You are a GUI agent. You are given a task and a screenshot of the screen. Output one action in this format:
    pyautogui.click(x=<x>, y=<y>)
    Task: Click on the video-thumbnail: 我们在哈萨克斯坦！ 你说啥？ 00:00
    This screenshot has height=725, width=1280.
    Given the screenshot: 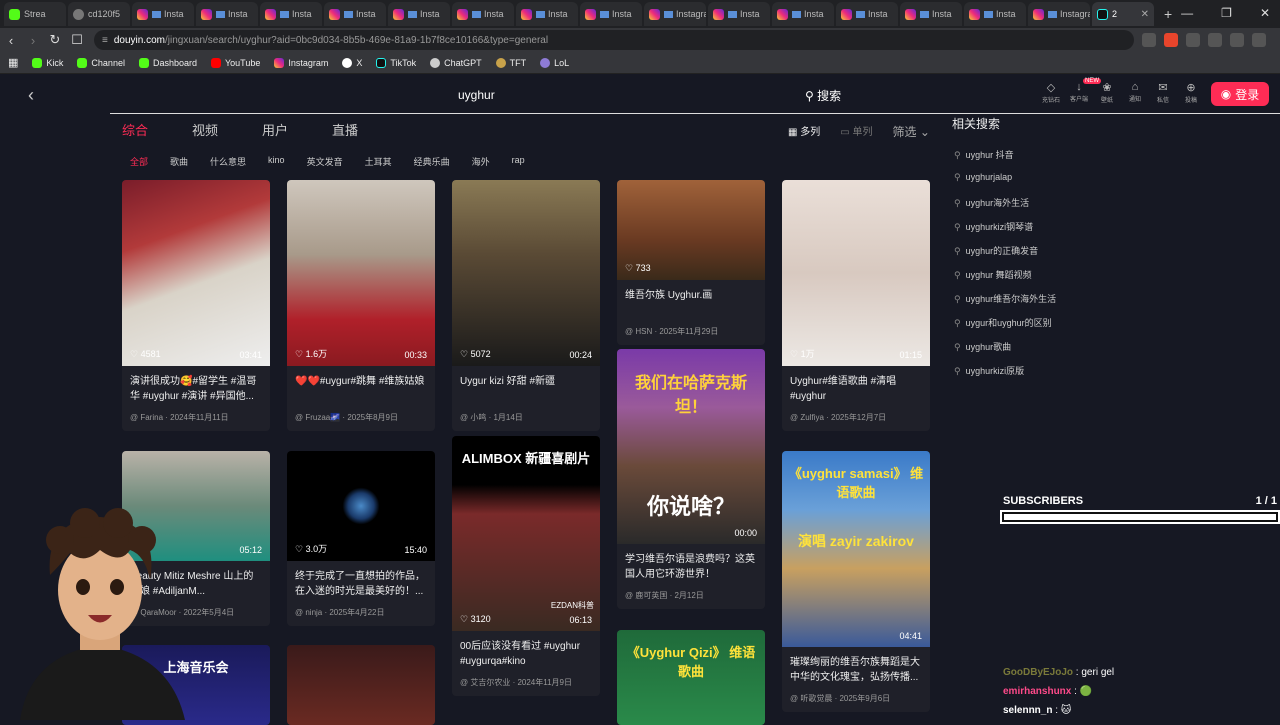 What is the action you would take?
    pyautogui.click(x=691, y=446)
    